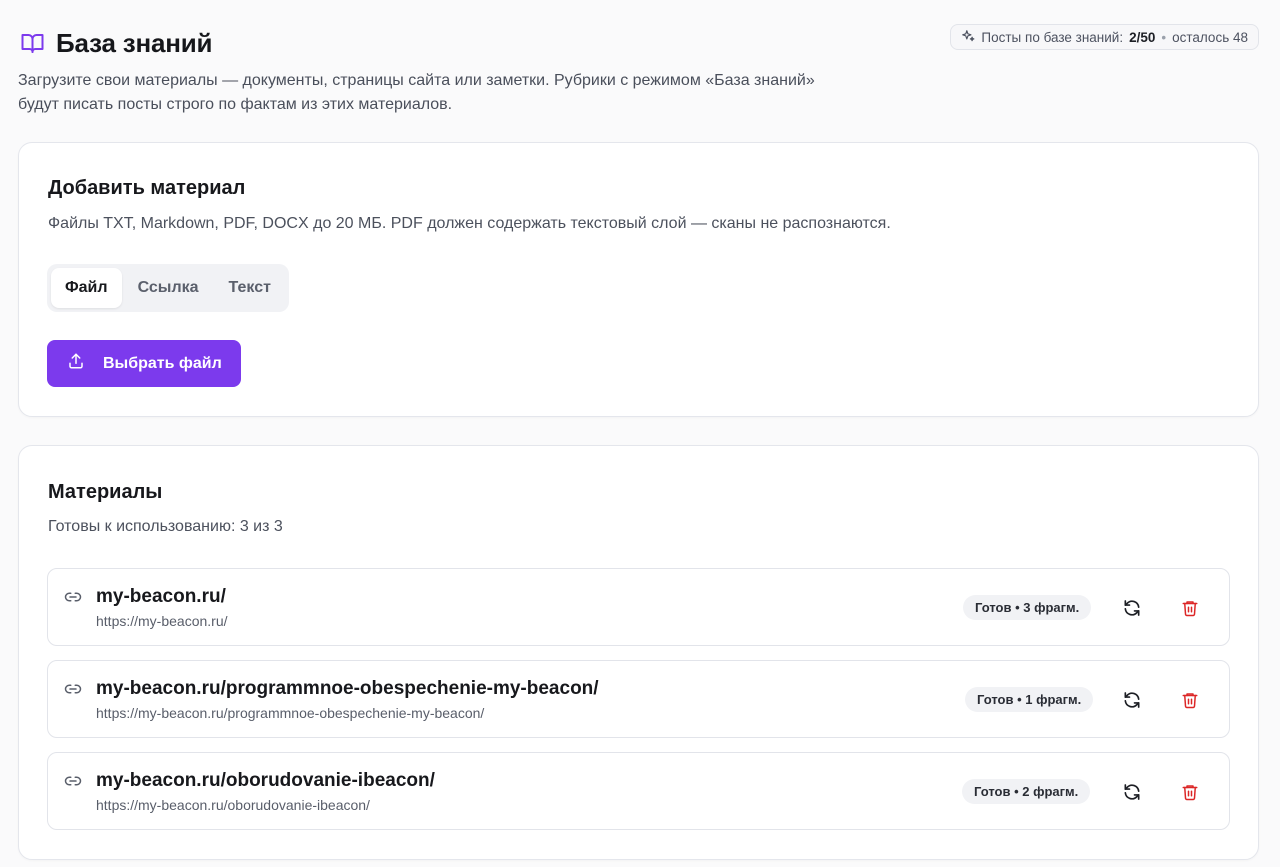 This screenshot has height=867, width=1280. Describe the element at coordinates (1029, 699) in the screenshot. I see `status-badge: Готов • 1 фрагм.` at that location.